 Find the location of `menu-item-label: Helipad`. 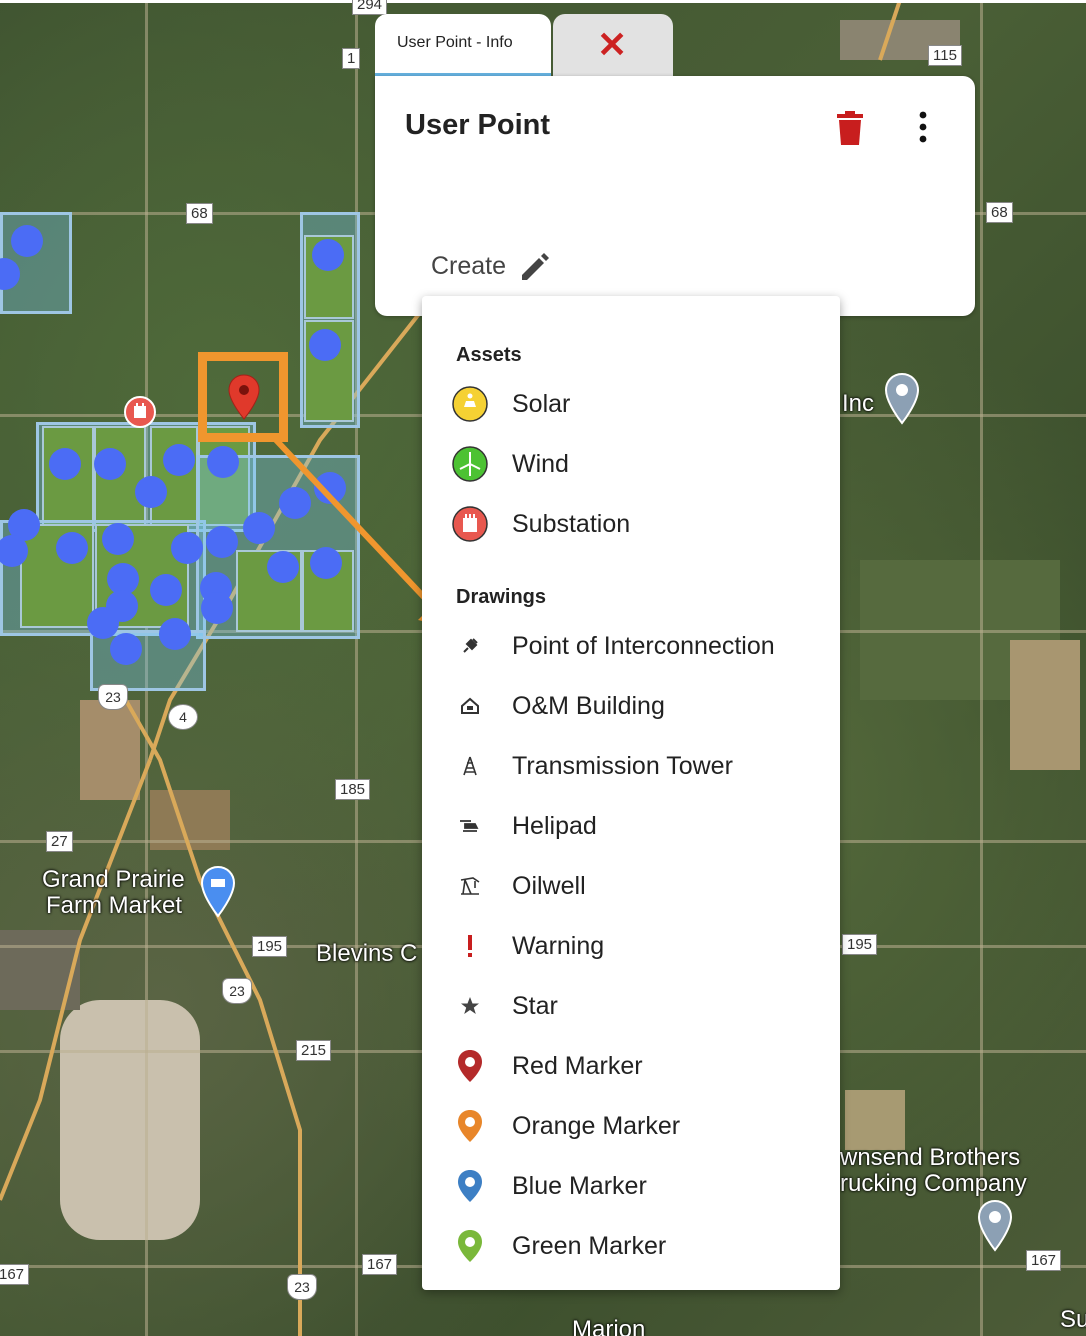

menu-item-label: Helipad is located at coordinates (554, 826).